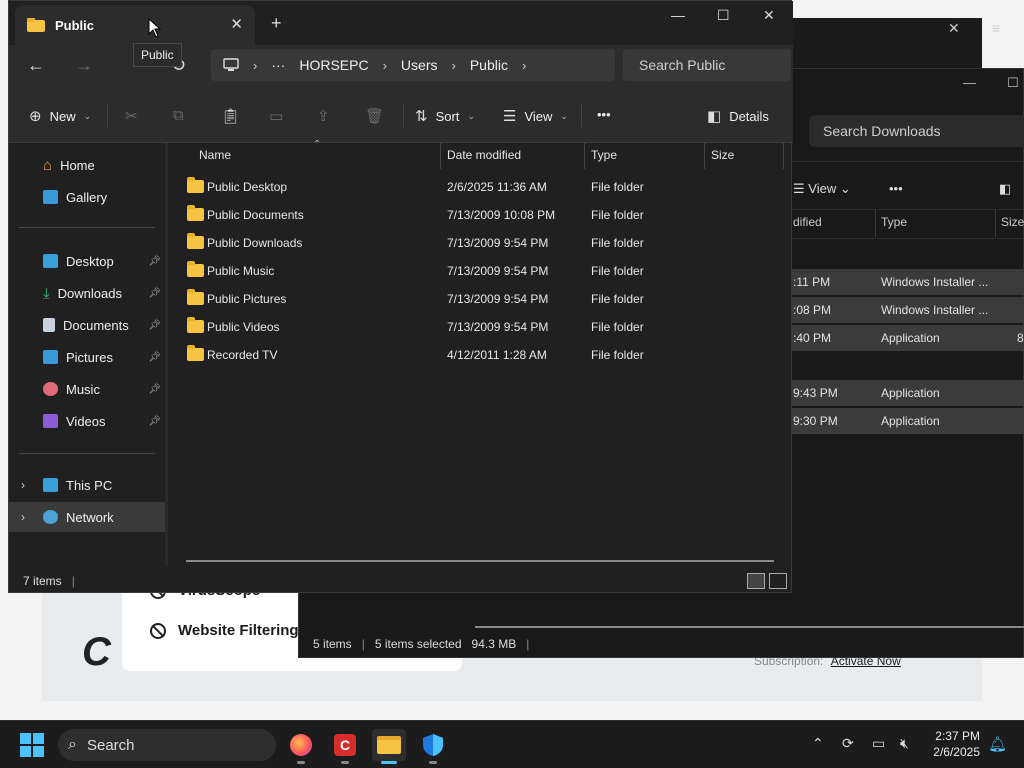  I want to click on menu-icon: ≡, so click(996, 28).